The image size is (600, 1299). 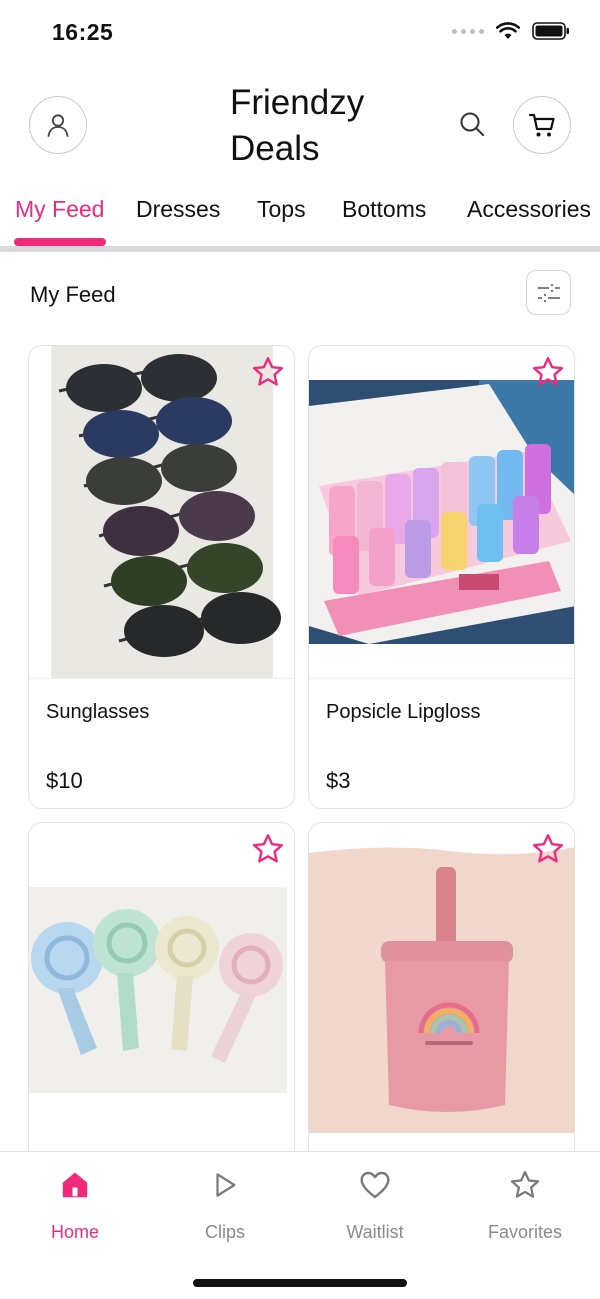 What do you see at coordinates (281, 209) in the screenshot?
I see `tab-tops: Tops` at bounding box center [281, 209].